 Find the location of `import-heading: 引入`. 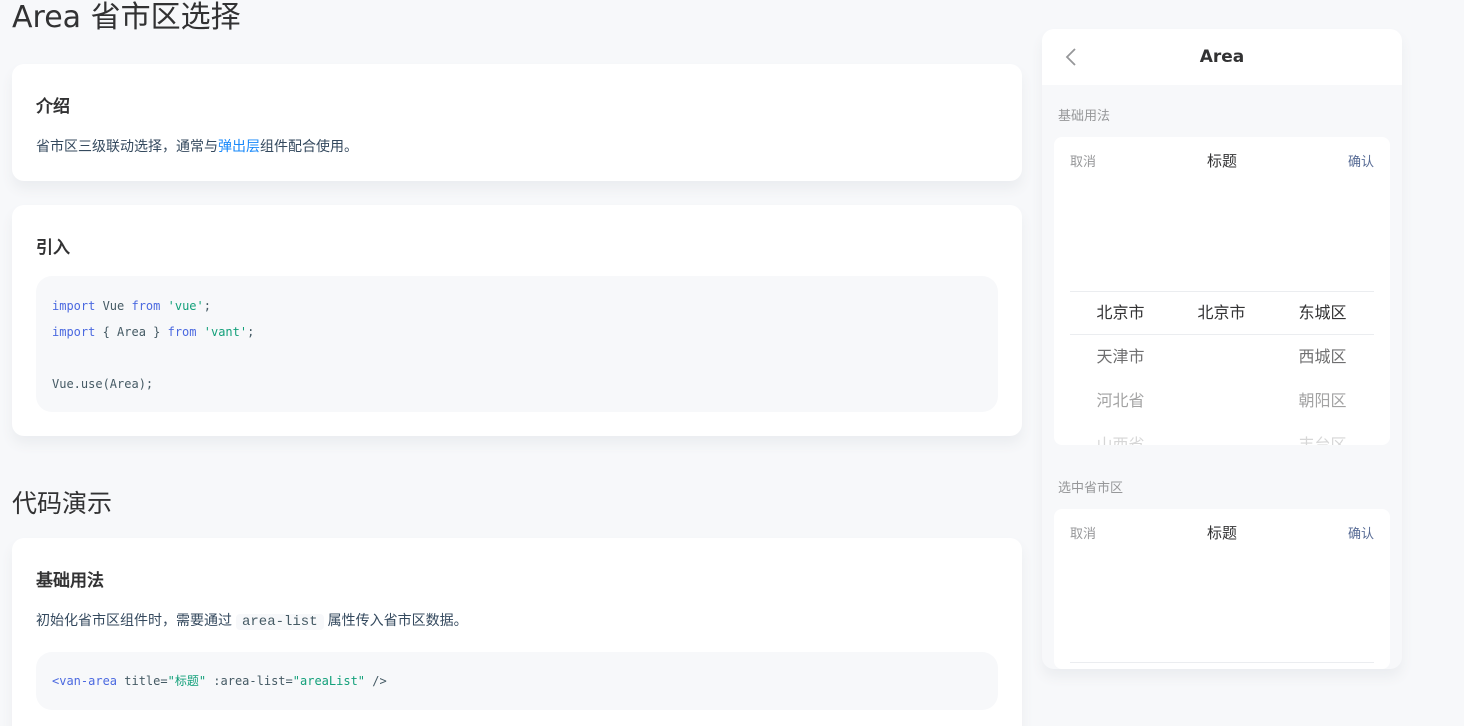

import-heading: 引入 is located at coordinates (53, 248).